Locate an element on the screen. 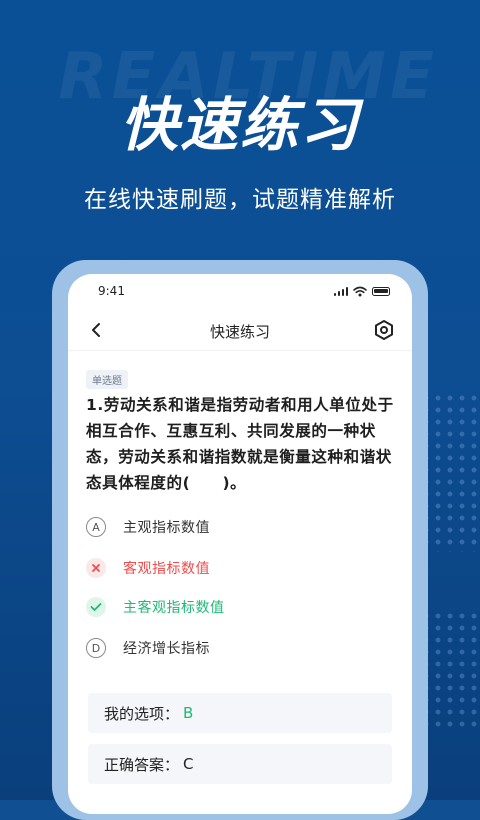  wifi-icon is located at coordinates (360, 291).